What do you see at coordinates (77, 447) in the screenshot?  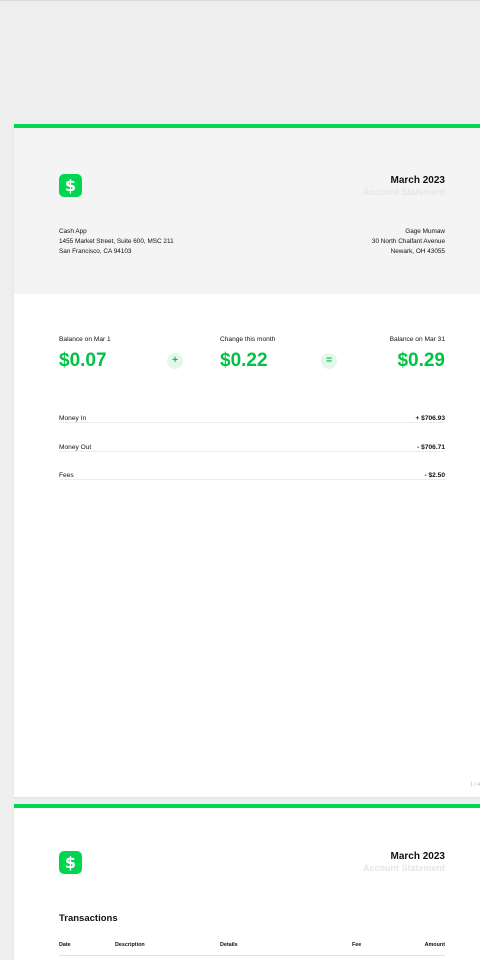 I see `summary-label: Money Out` at bounding box center [77, 447].